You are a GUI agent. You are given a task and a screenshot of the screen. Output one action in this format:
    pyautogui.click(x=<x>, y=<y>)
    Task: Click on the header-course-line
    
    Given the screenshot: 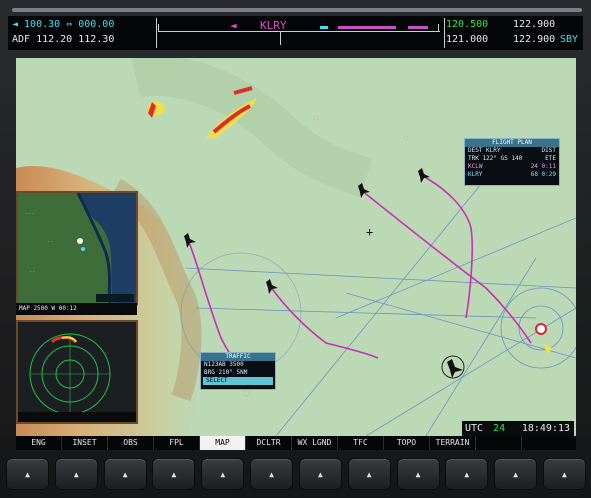 What is the action you would take?
    pyautogui.click(x=299, y=31)
    